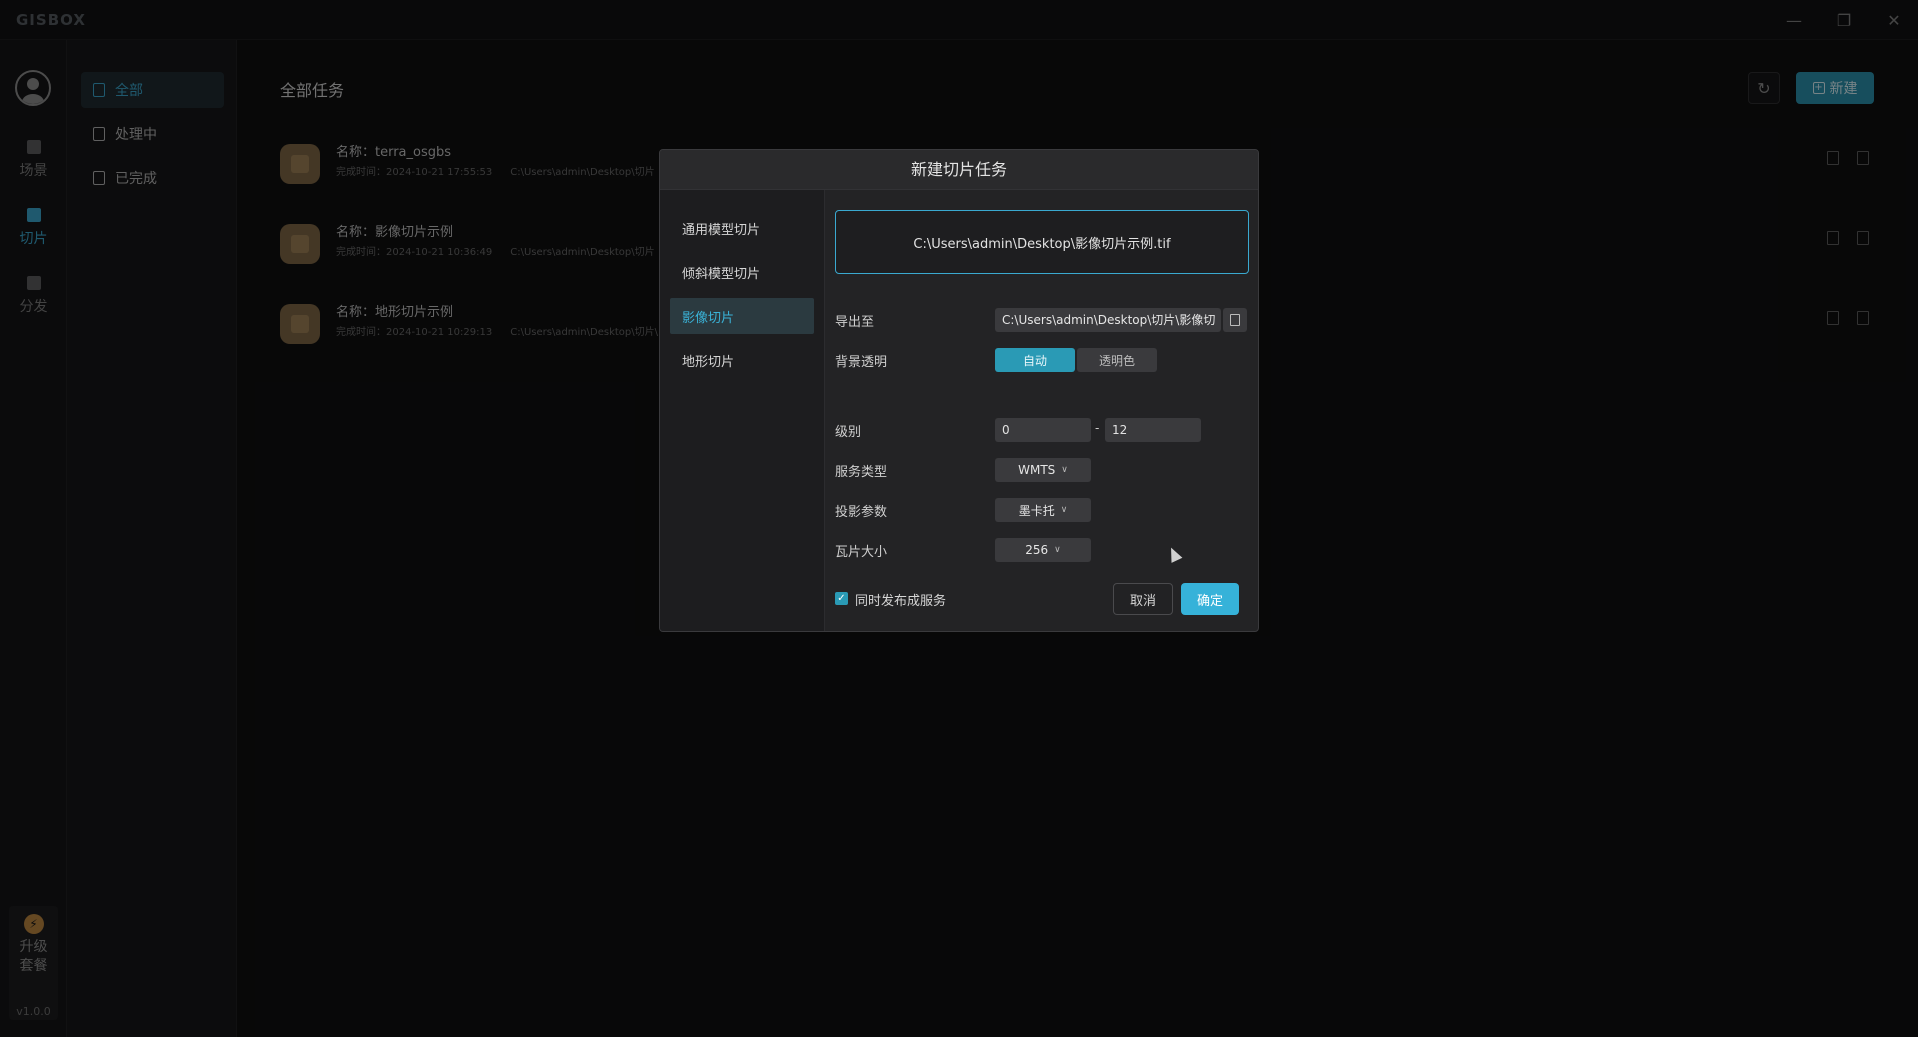 This screenshot has width=1918, height=1037. What do you see at coordinates (959, 170) in the screenshot?
I see `dialog-title: 新建切片任务` at bounding box center [959, 170].